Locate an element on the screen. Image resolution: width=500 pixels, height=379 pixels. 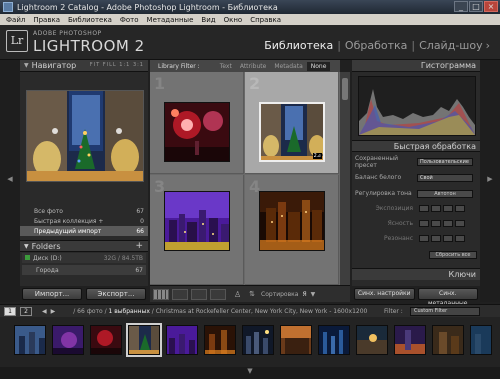
collapse-left-icon: ◀ is located at coordinates (10, 179).